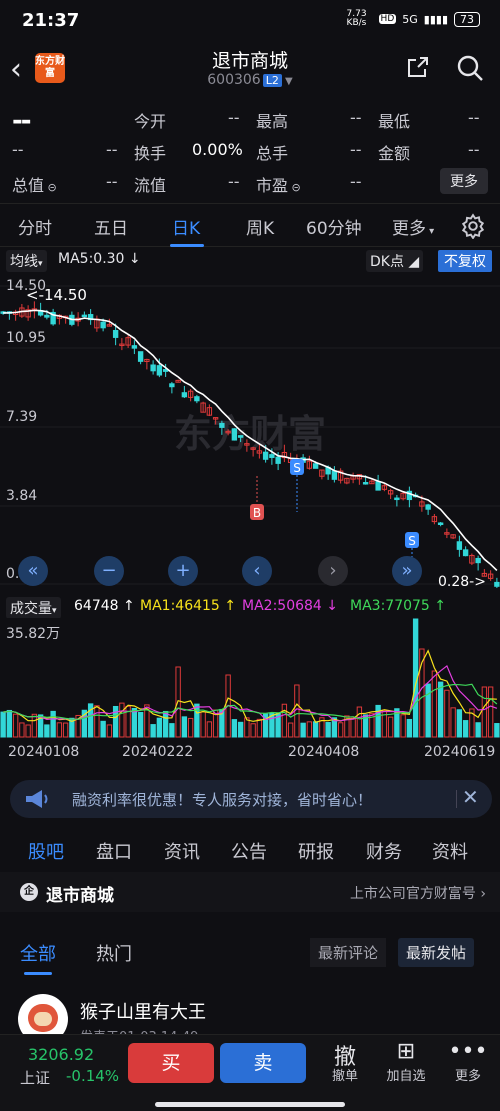 The image size is (500, 1111). Describe the element at coordinates (272, 121) in the screenshot. I see `quote-label-high: 最高` at that location.